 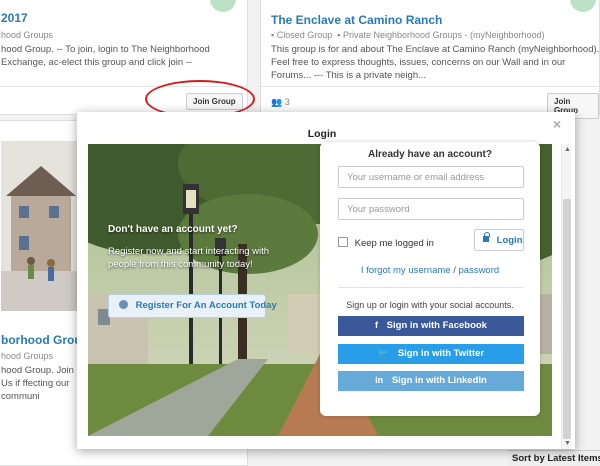 What do you see at coordinates (14, 18) in the screenshot?
I see `group-title: 2017` at bounding box center [14, 18].